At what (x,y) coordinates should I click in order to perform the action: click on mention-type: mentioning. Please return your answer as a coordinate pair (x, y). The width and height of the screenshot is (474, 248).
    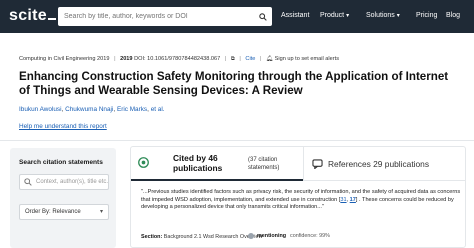
    Looking at the image, I should click on (272, 236).